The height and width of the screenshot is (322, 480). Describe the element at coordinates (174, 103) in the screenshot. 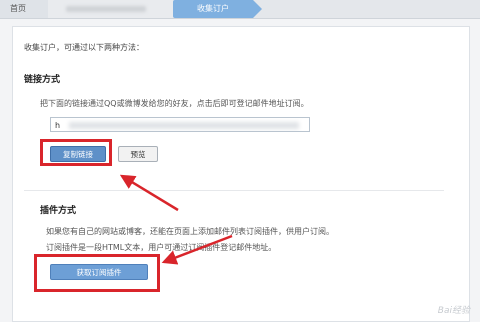

I see `link-section-desc: 把下面的链接通过QQ或微博发给您的好友，点击后即可登记邮件地址订阅。` at that location.